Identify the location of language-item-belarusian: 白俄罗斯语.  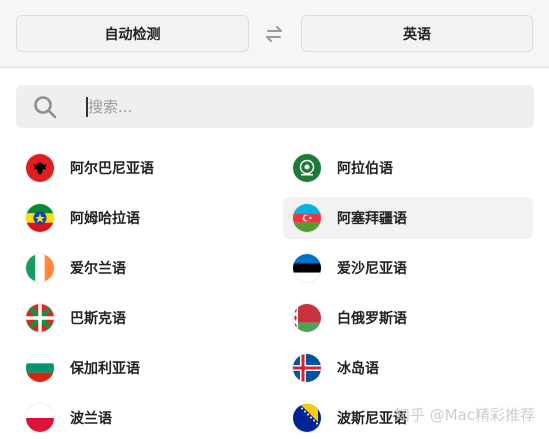
(408, 318).